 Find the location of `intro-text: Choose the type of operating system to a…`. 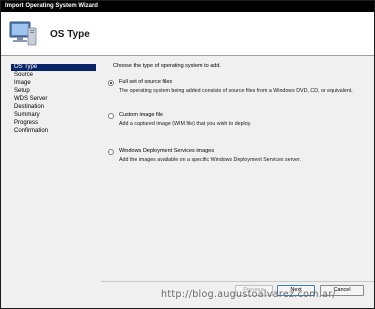

intro-text: Choose the type of operating system to a… is located at coordinates (167, 66).